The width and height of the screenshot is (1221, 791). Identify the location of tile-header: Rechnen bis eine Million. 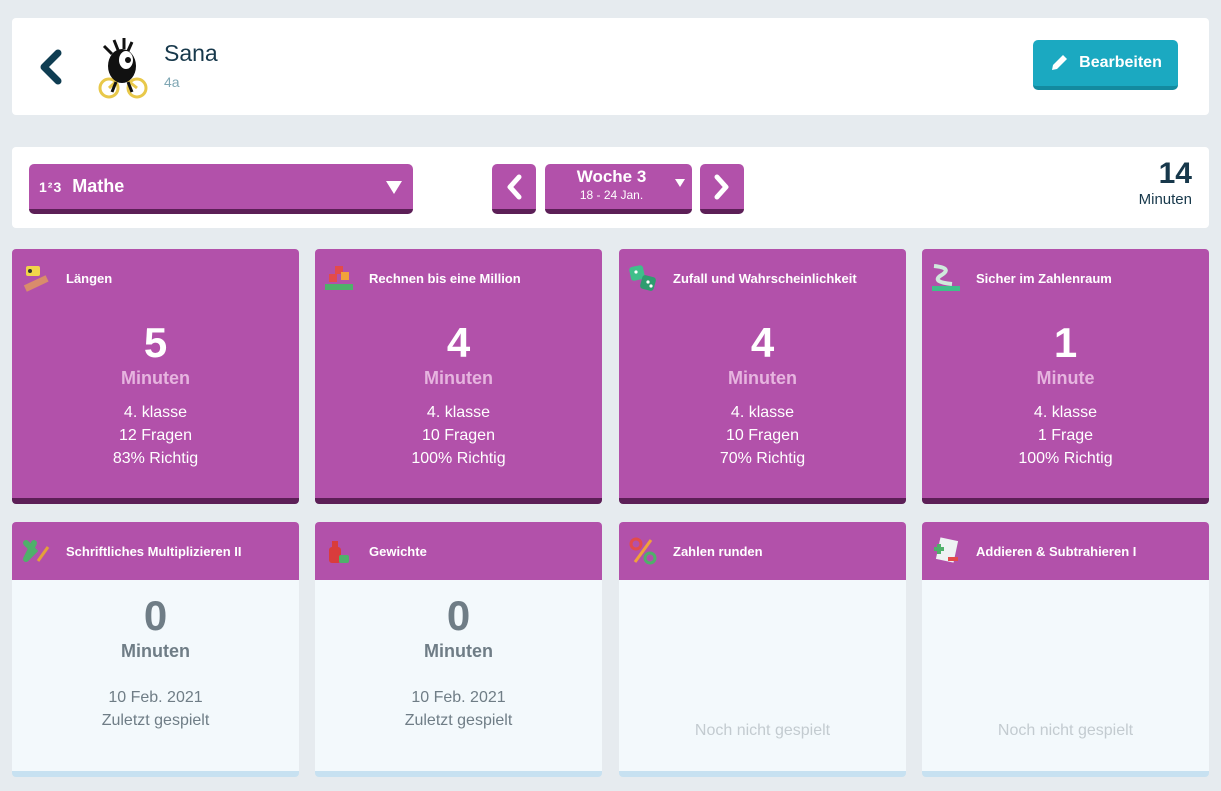
(458, 278).